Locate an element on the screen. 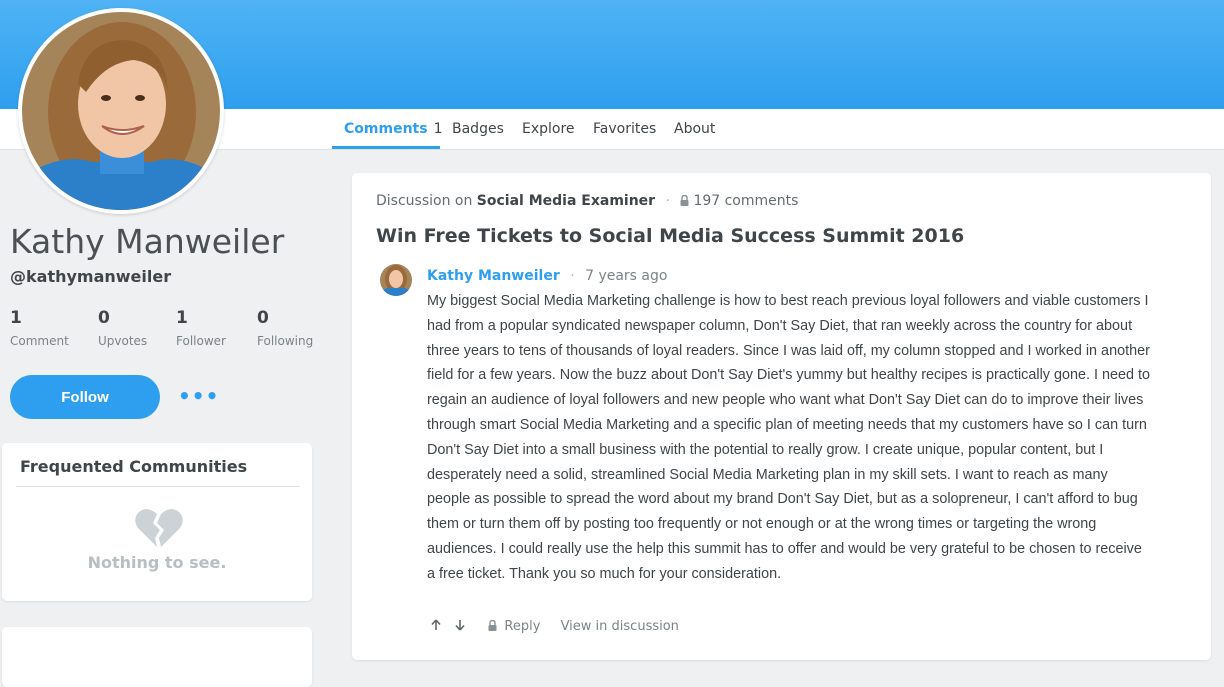  arrow-up-icon is located at coordinates (438, 626).